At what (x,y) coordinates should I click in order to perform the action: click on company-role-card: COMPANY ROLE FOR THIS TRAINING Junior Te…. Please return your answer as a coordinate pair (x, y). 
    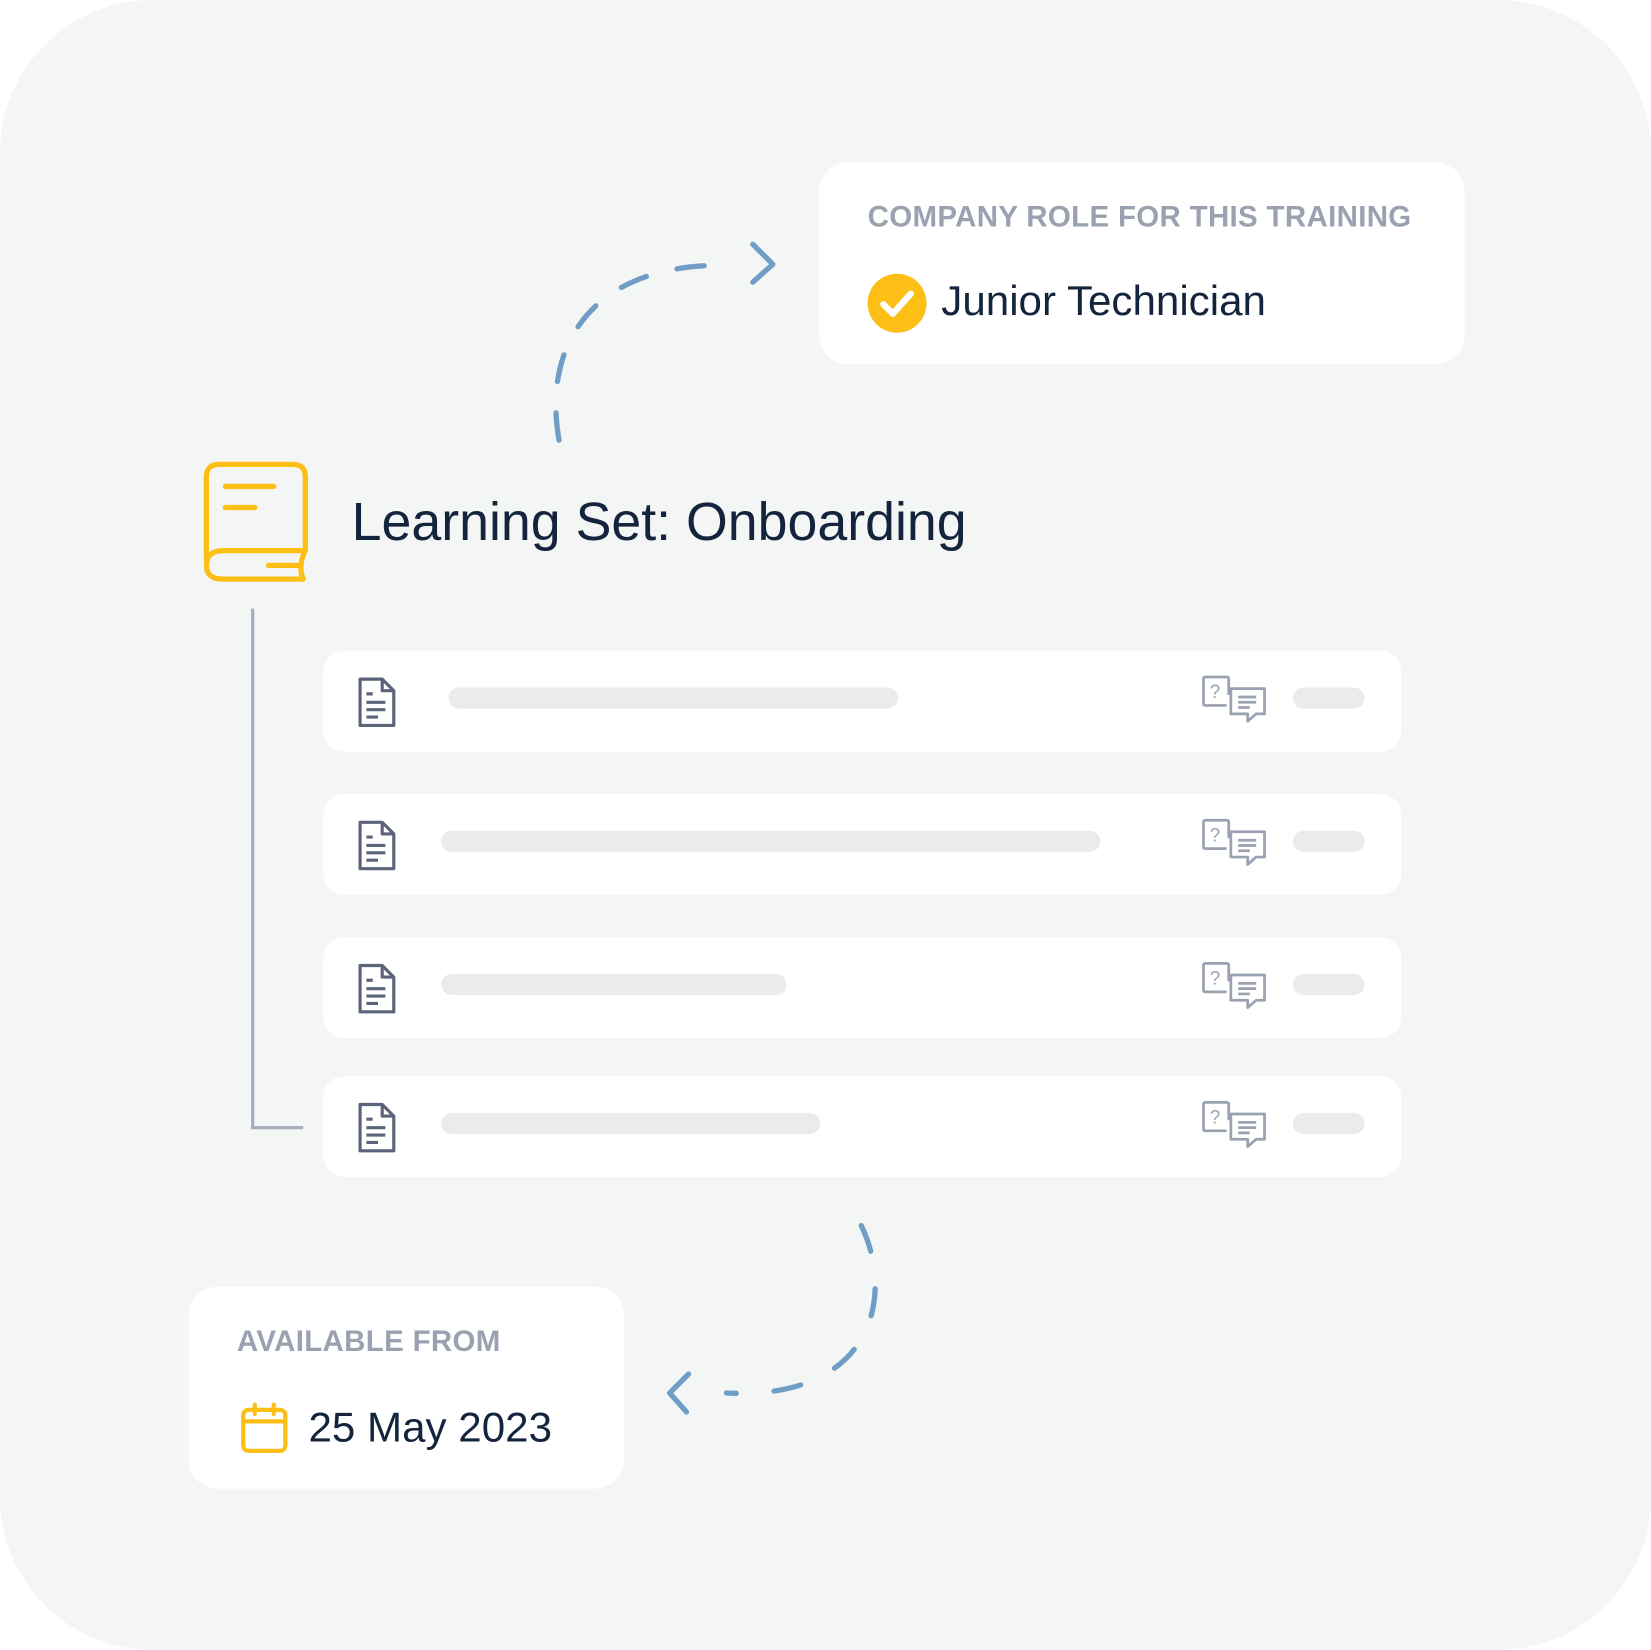
    Looking at the image, I should click on (1142, 263).